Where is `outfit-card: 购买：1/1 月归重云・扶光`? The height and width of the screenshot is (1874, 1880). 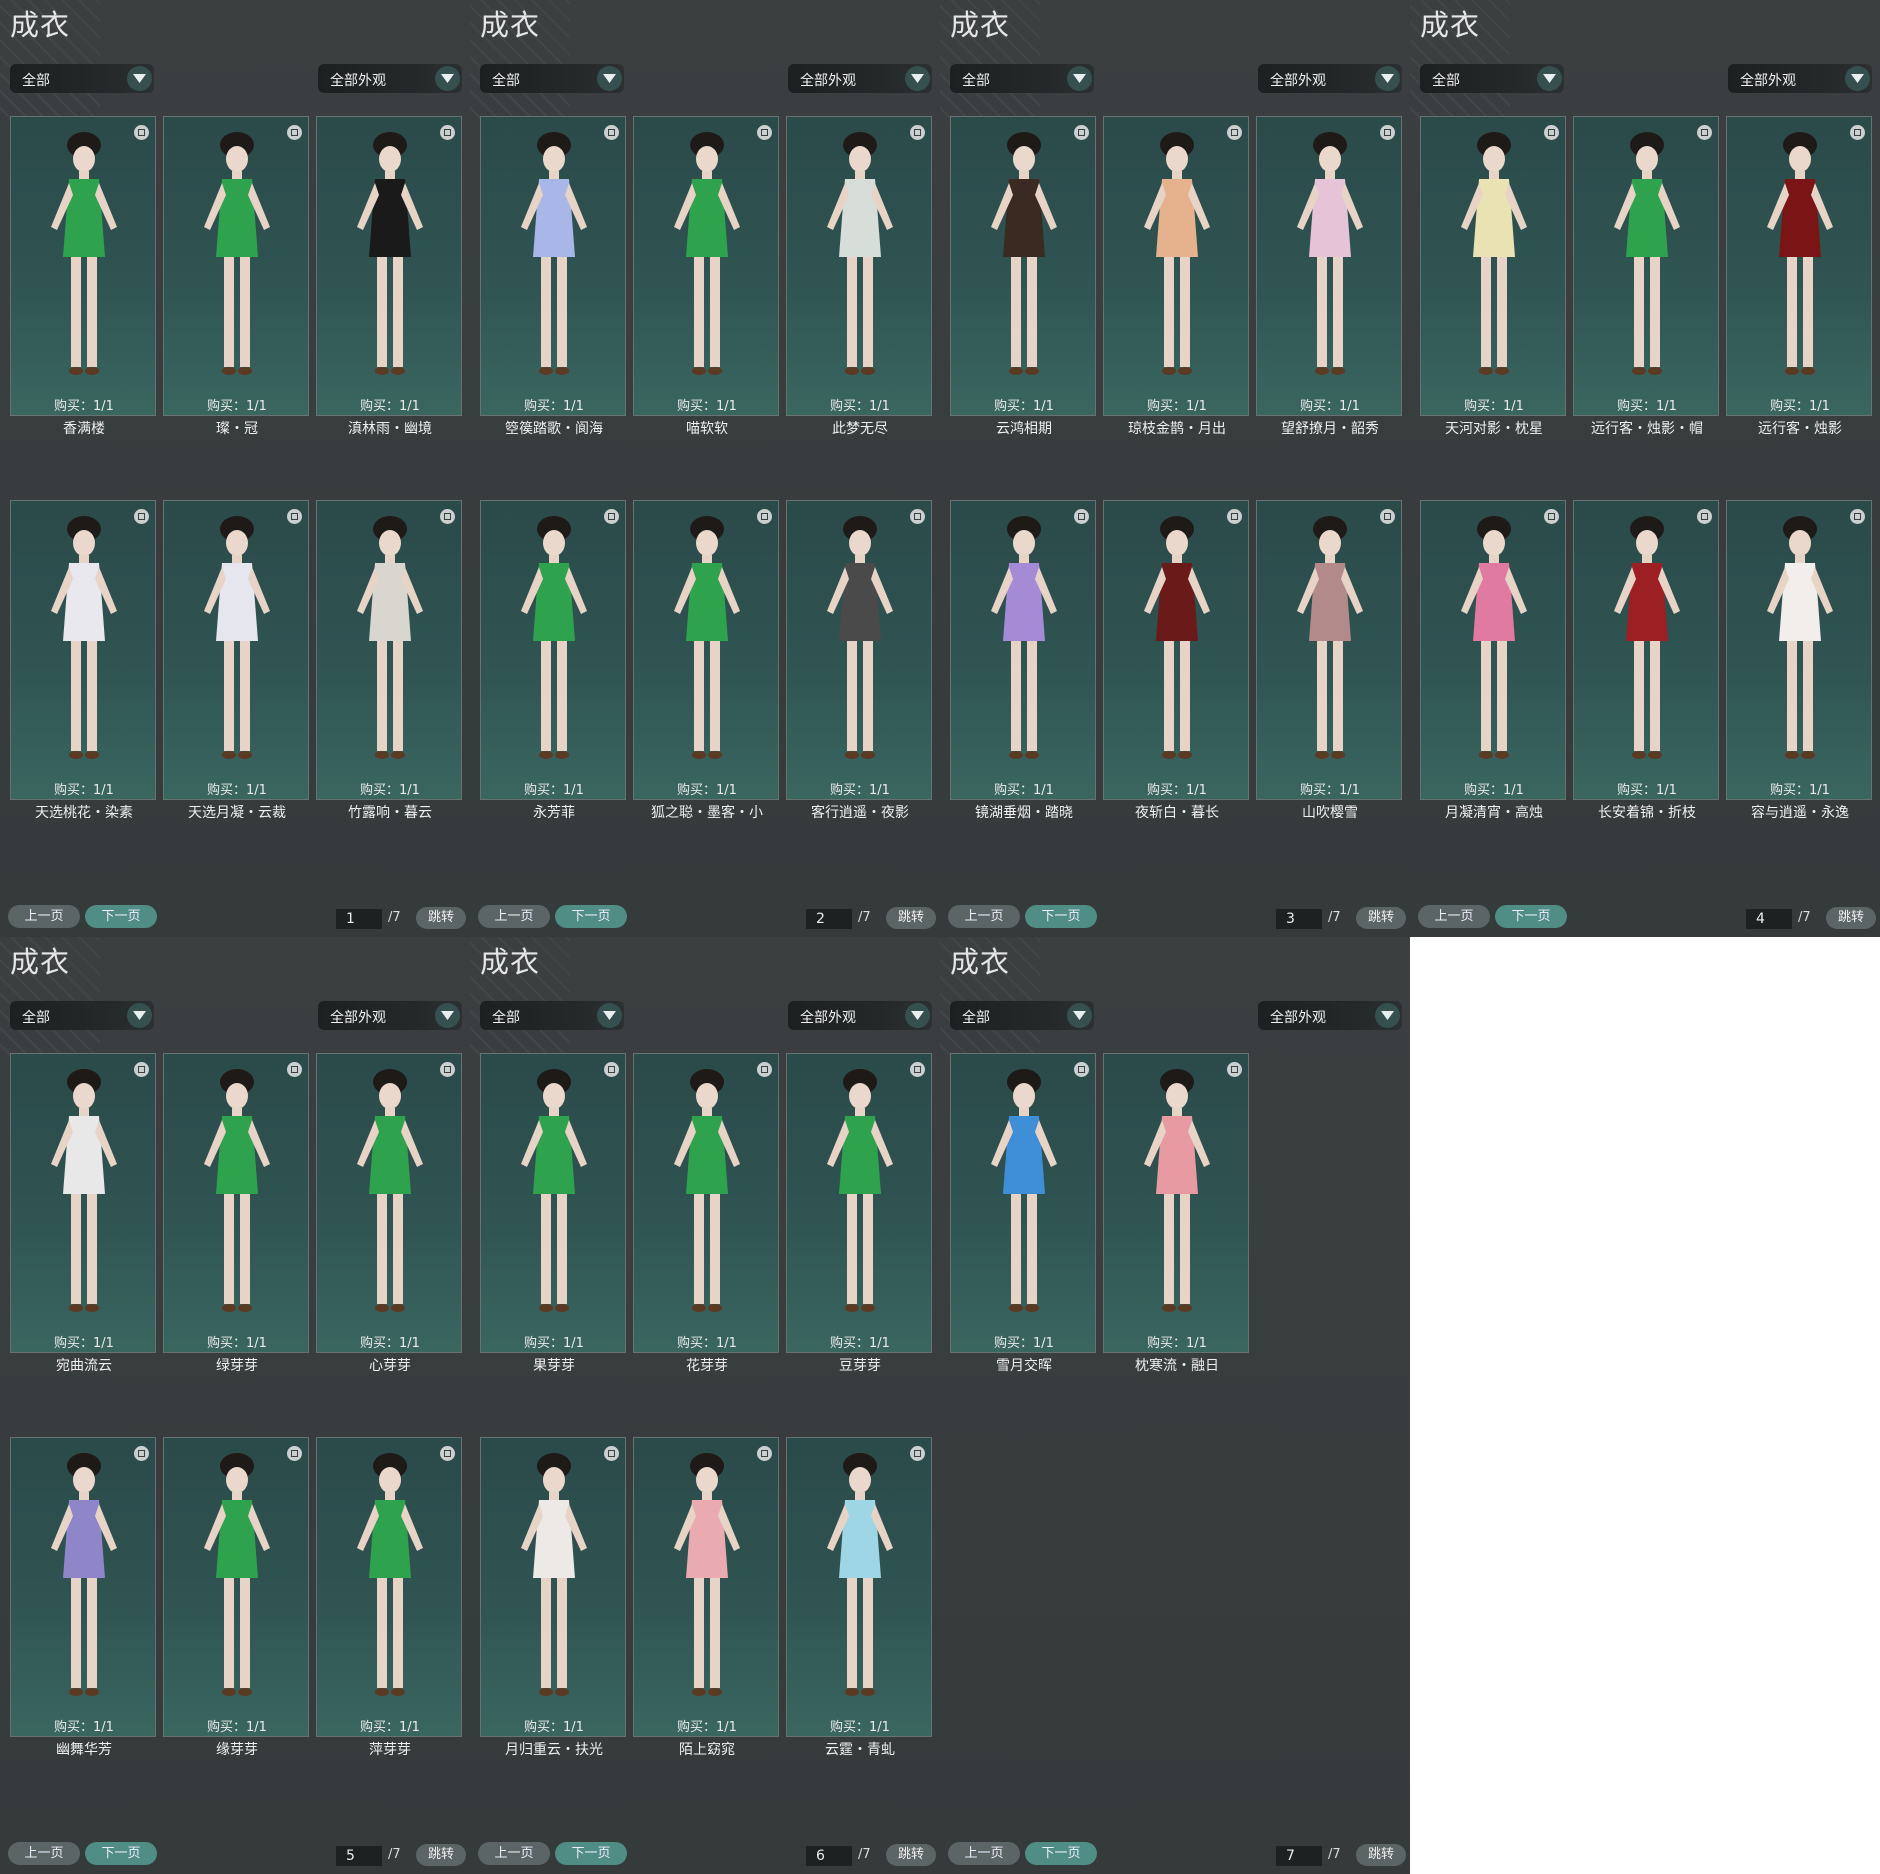
outfit-card: 购买：1/1 月归重云・扶光 is located at coordinates (553, 1597).